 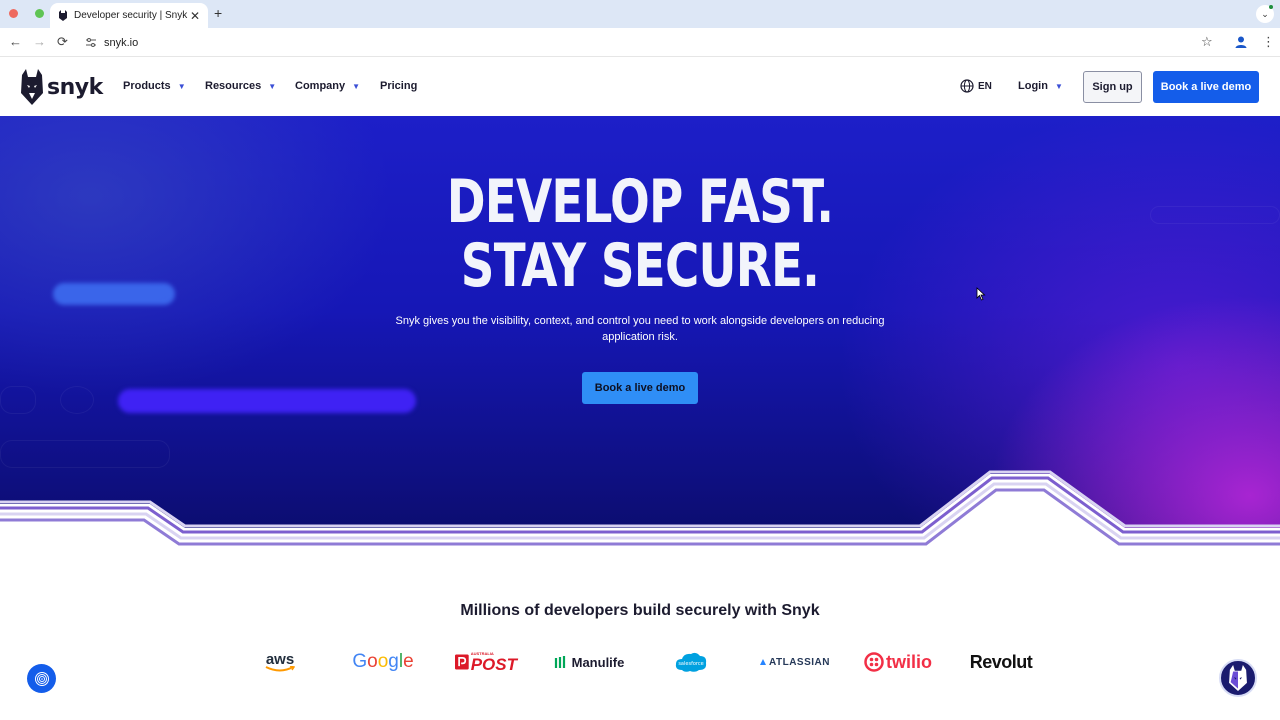 I want to click on language-selector: EN, so click(x=976, y=86).